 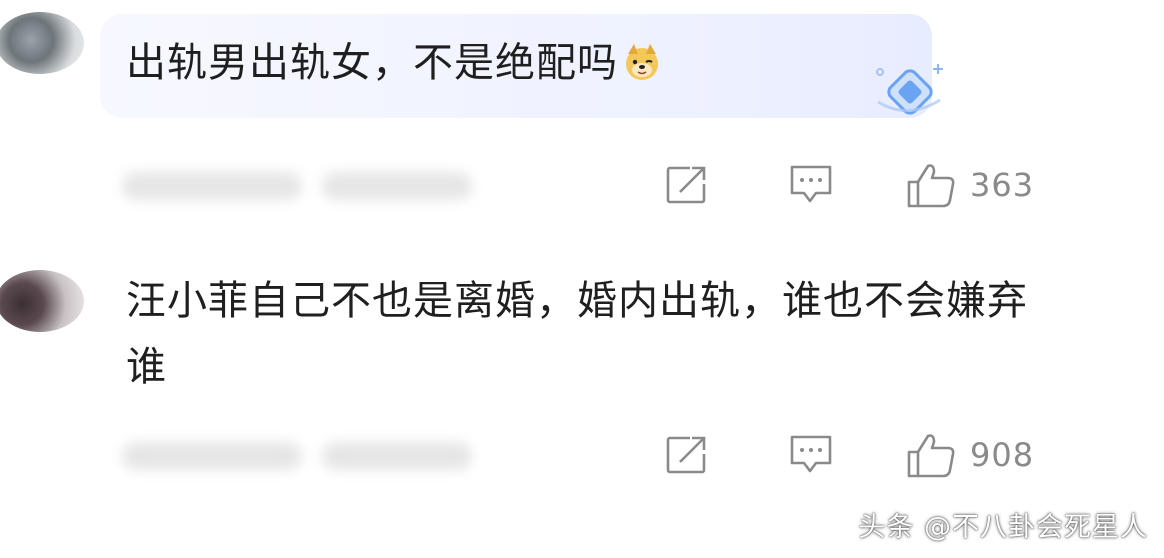 What do you see at coordinates (1003, 527) in the screenshot?
I see `watermark: 头条 @不八卦会死星人` at bounding box center [1003, 527].